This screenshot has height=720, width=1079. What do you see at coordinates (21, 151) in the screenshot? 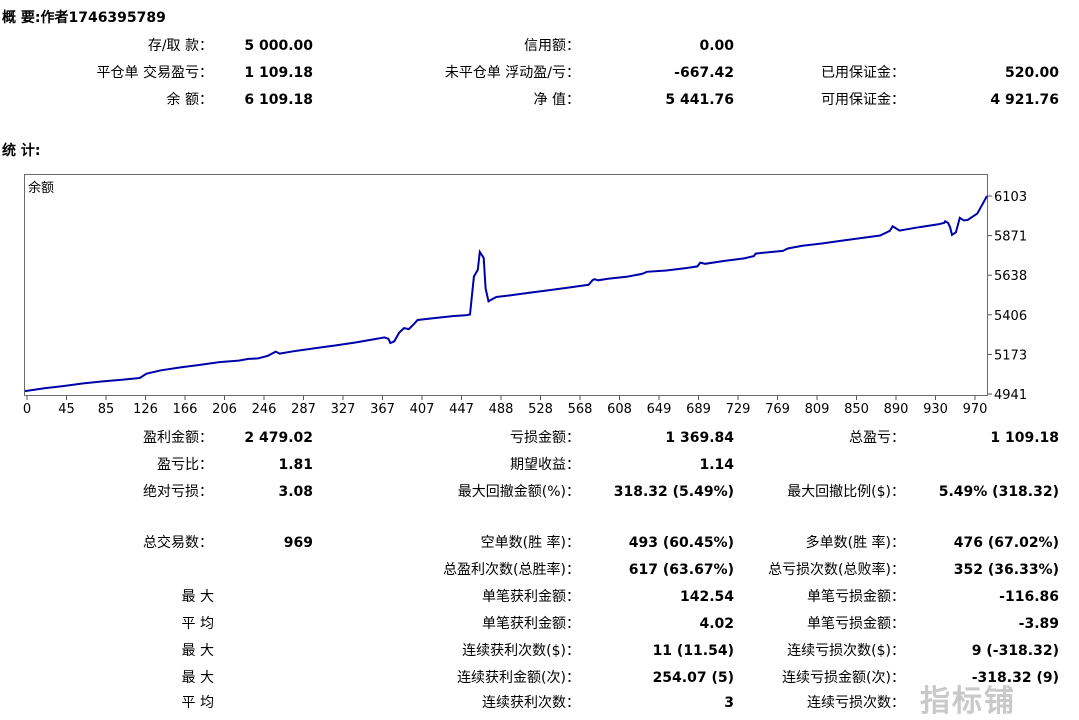
I see `stats-title: 统 计:` at bounding box center [21, 151].